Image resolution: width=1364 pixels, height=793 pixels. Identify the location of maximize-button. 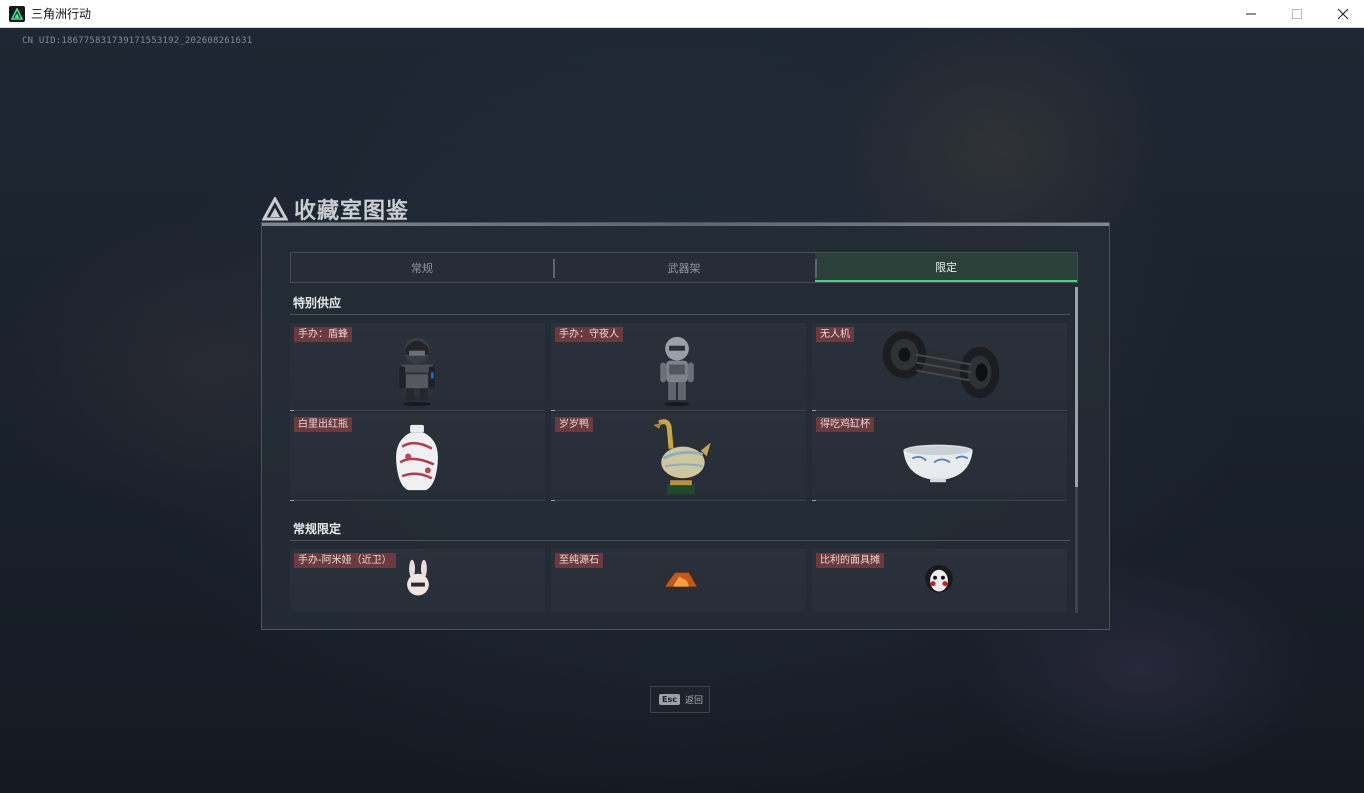
(1297, 14).